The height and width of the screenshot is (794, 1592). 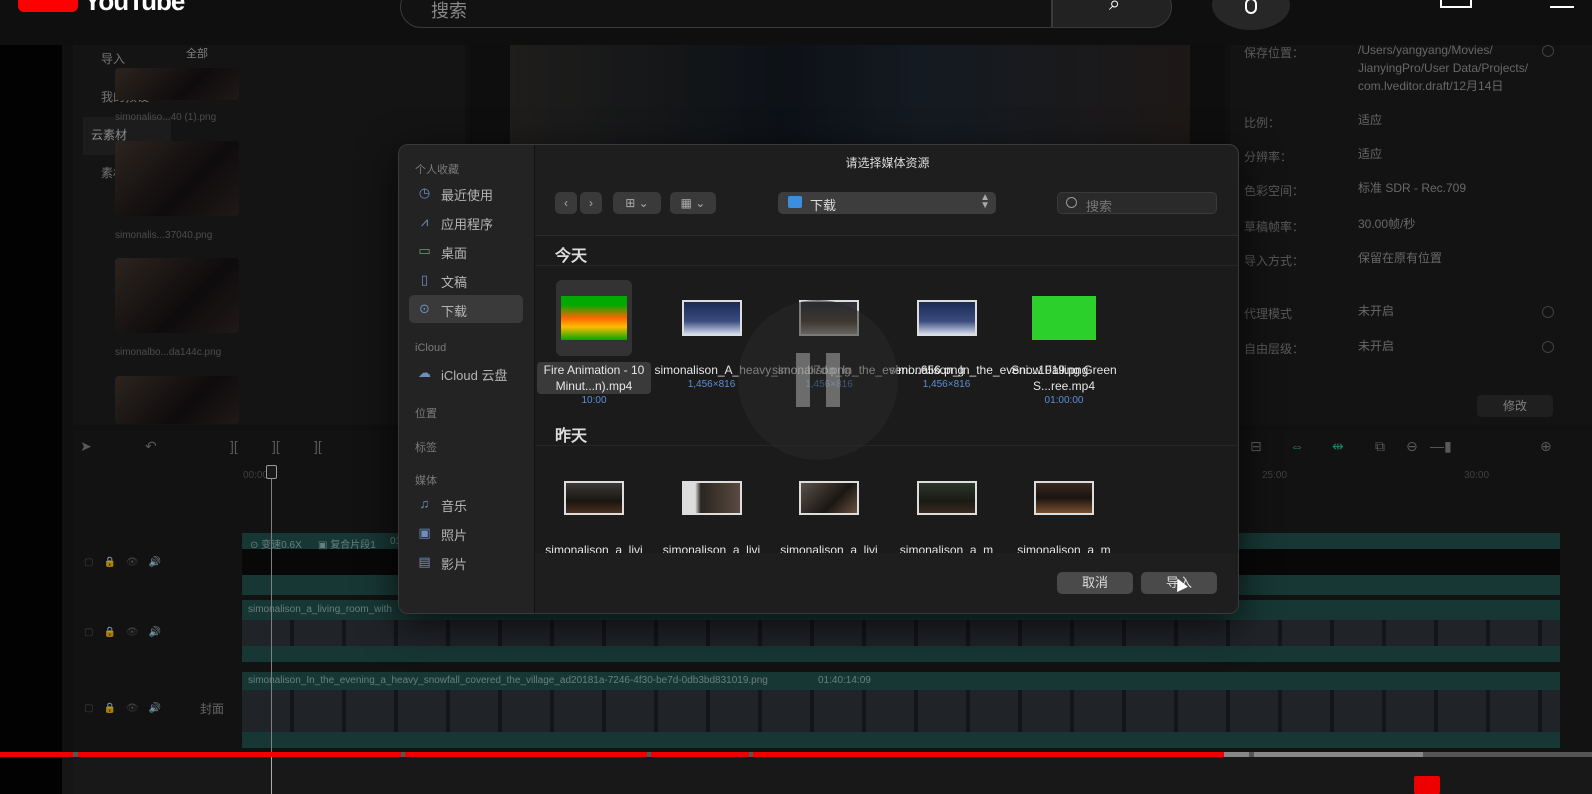 I want to click on sidebar-item-label: 文稿, so click(x=454, y=282).